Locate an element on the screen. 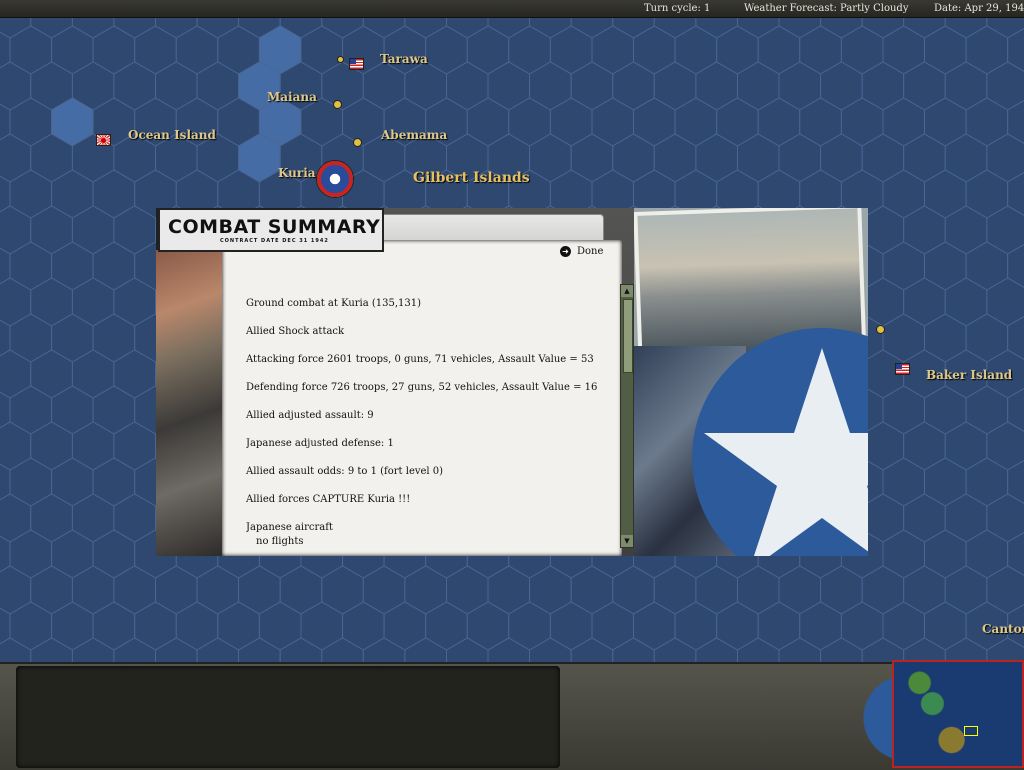 The height and width of the screenshot is (770, 1024). dialog-title: COMBAT SUMMARY is located at coordinates (274, 227).